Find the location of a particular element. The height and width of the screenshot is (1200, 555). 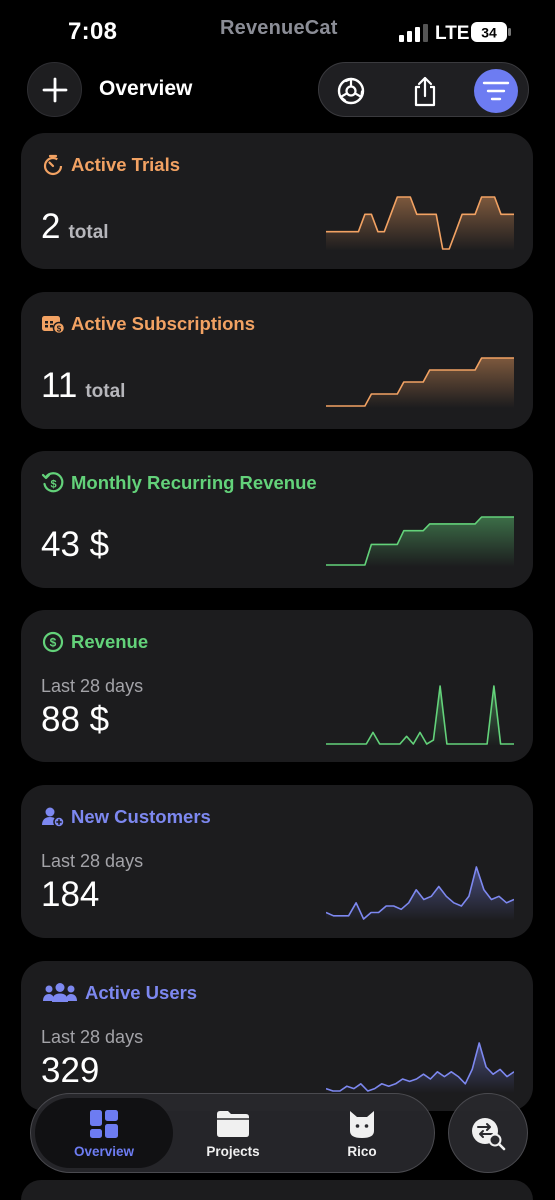

filter-button is located at coordinates (496, 91).